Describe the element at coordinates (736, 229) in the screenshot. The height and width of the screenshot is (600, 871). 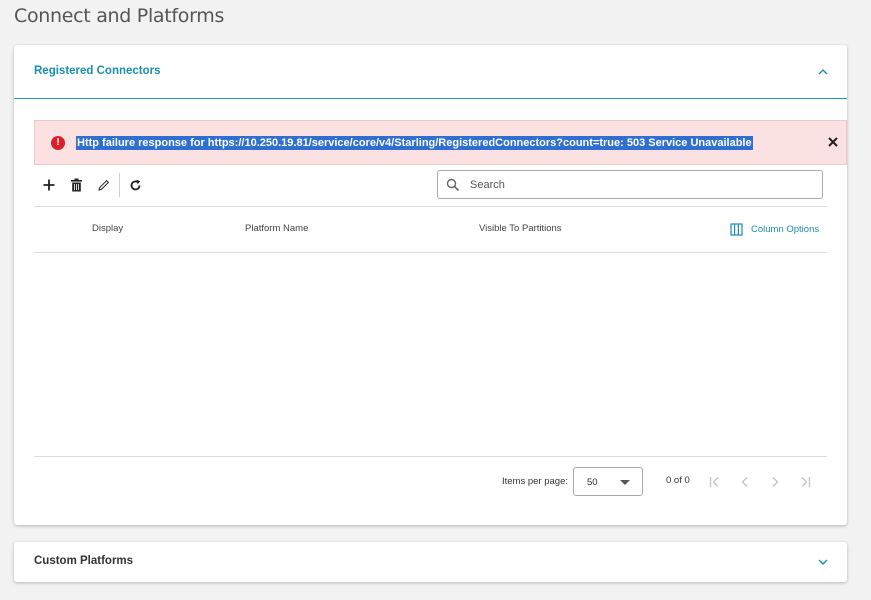
I see `columns-icon` at that location.